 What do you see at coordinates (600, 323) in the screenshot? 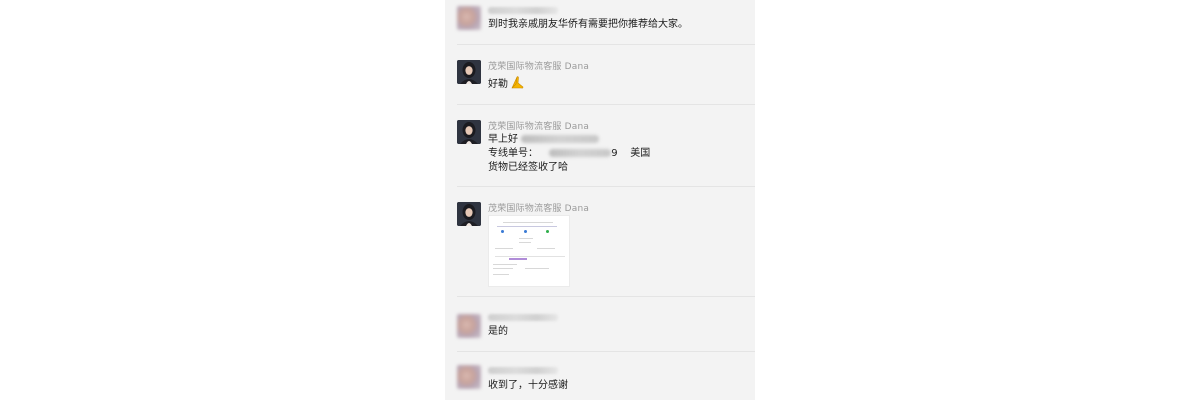
I see `chat-message: 是的` at bounding box center [600, 323].